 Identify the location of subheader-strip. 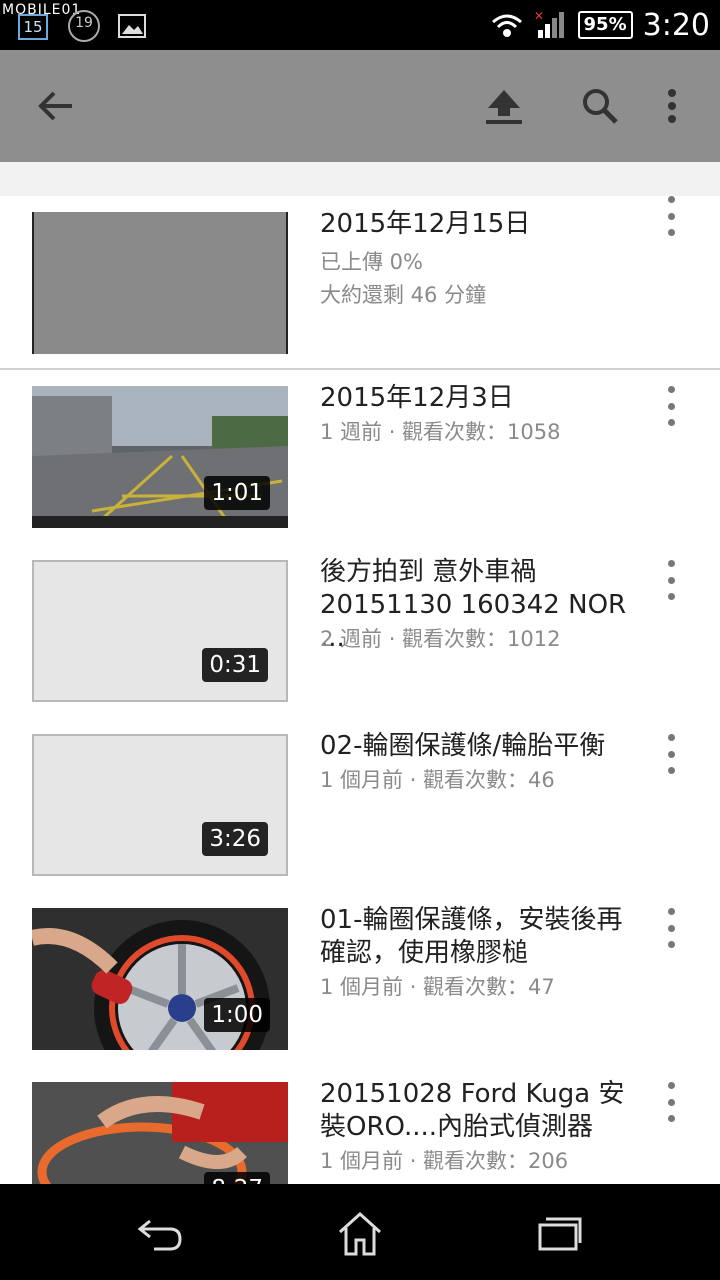
(360, 179).